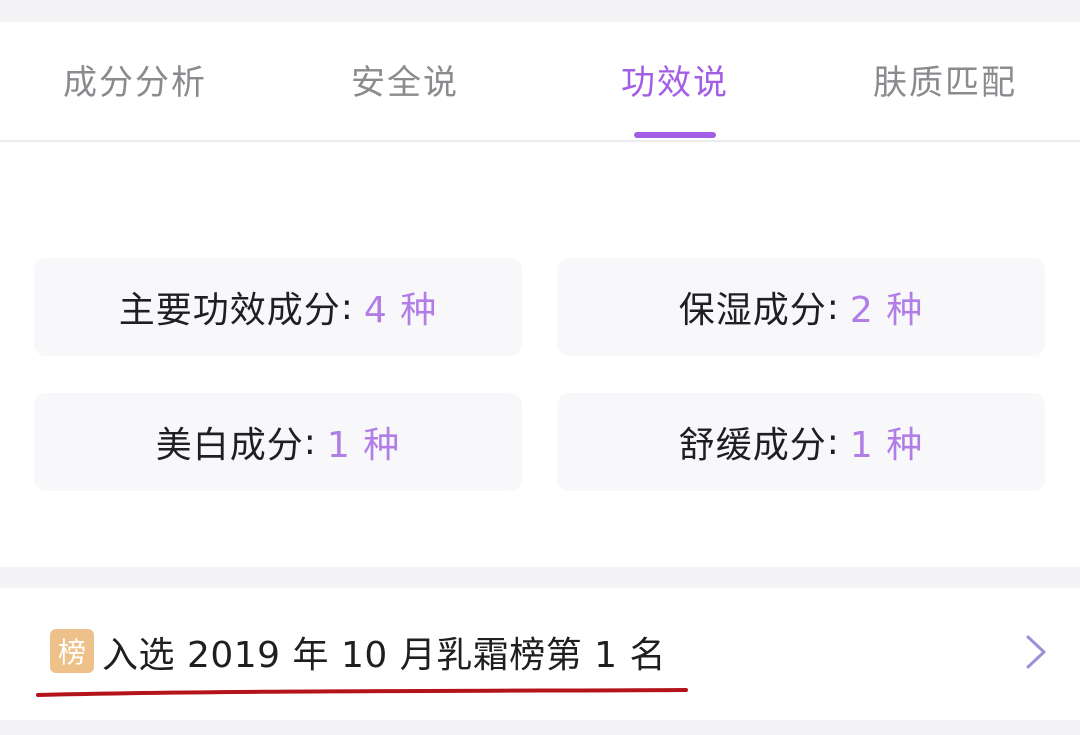  What do you see at coordinates (886, 310) in the screenshot?
I see `stat-value: 2 种` at bounding box center [886, 310].